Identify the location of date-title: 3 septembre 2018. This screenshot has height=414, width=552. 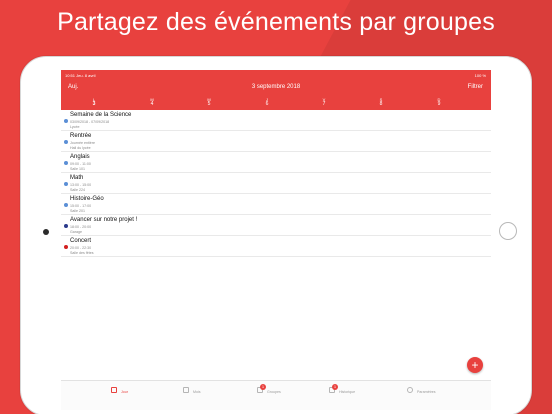
(276, 87).